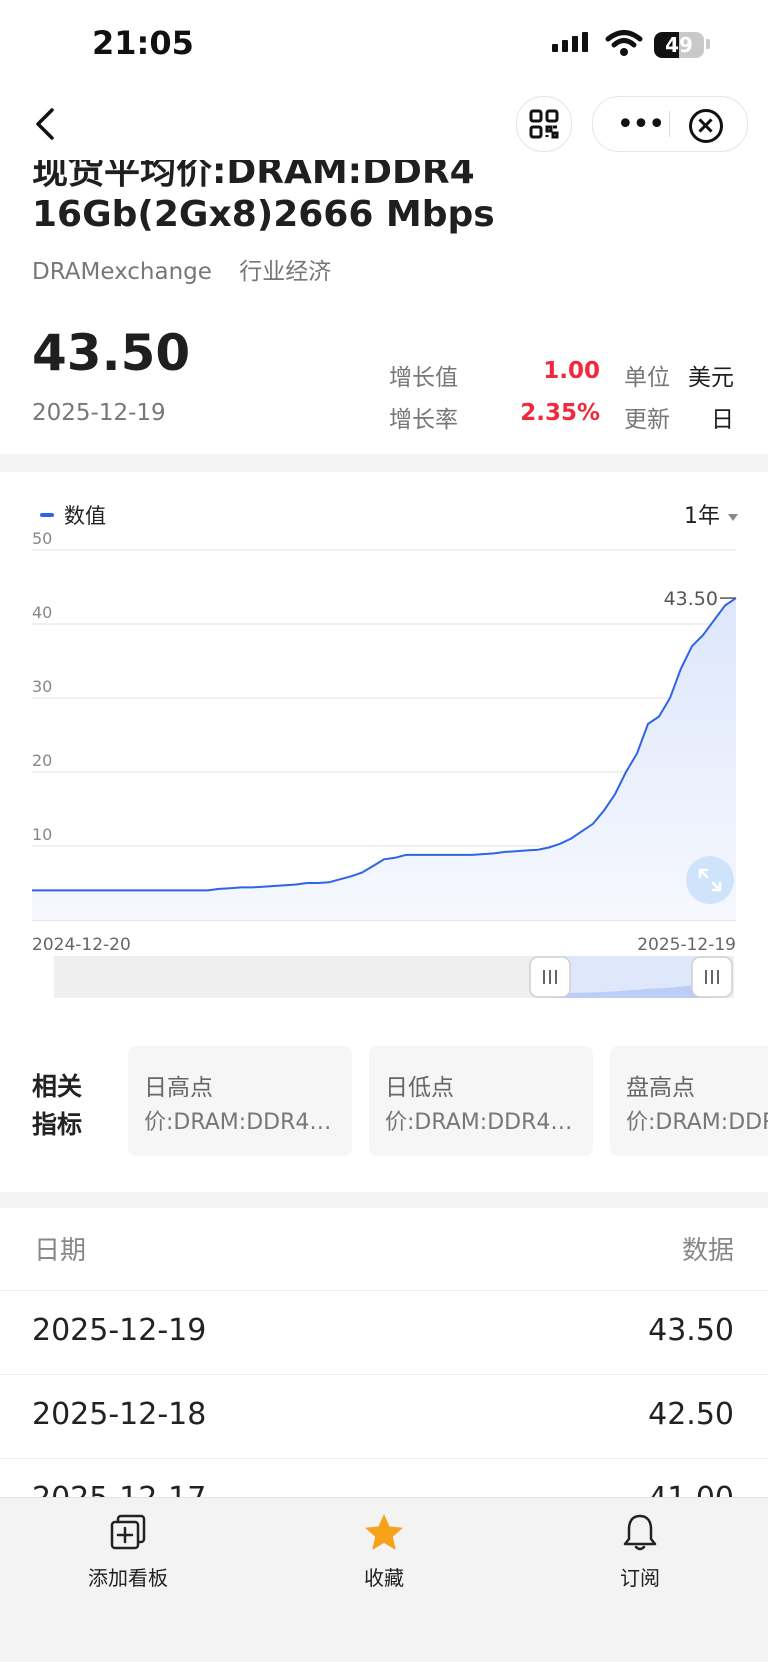 Image resolution: width=768 pixels, height=1662 pixels. Describe the element at coordinates (122, 272) in the screenshot. I see `source-text: DRAMexchange` at that location.